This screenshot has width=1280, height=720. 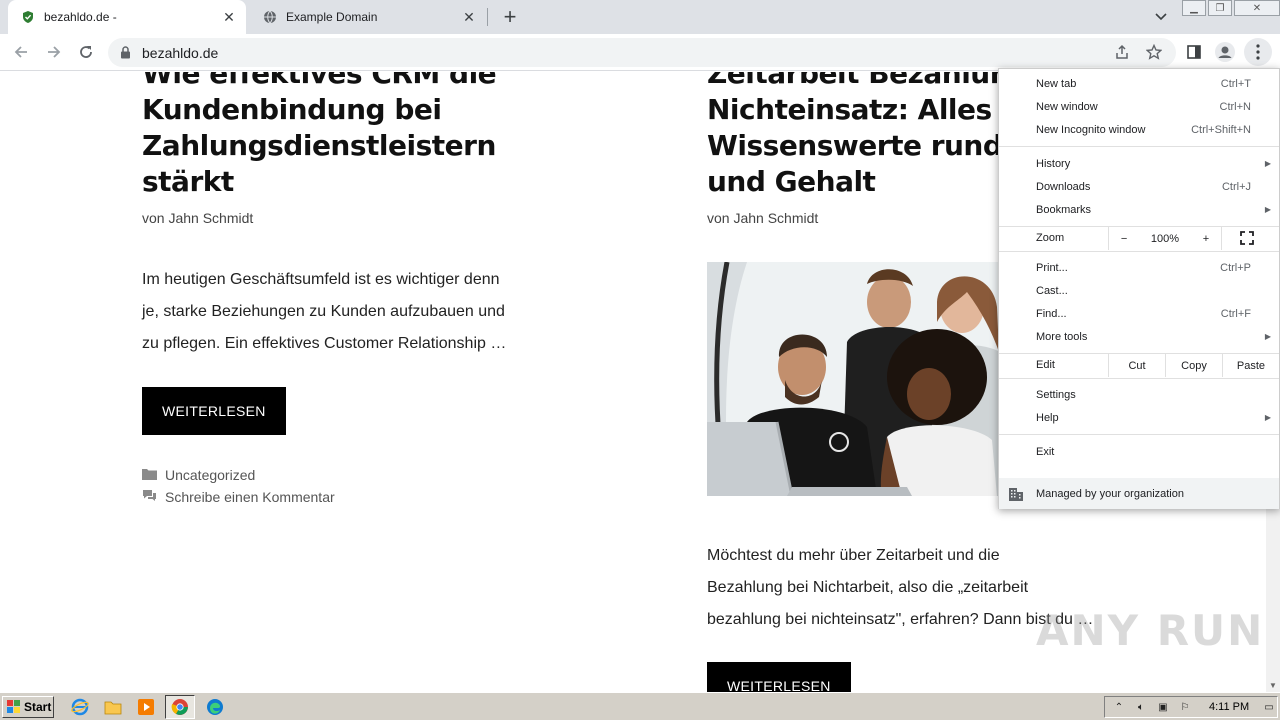 What do you see at coordinates (1122, 52) in the screenshot?
I see `share-icon` at bounding box center [1122, 52].